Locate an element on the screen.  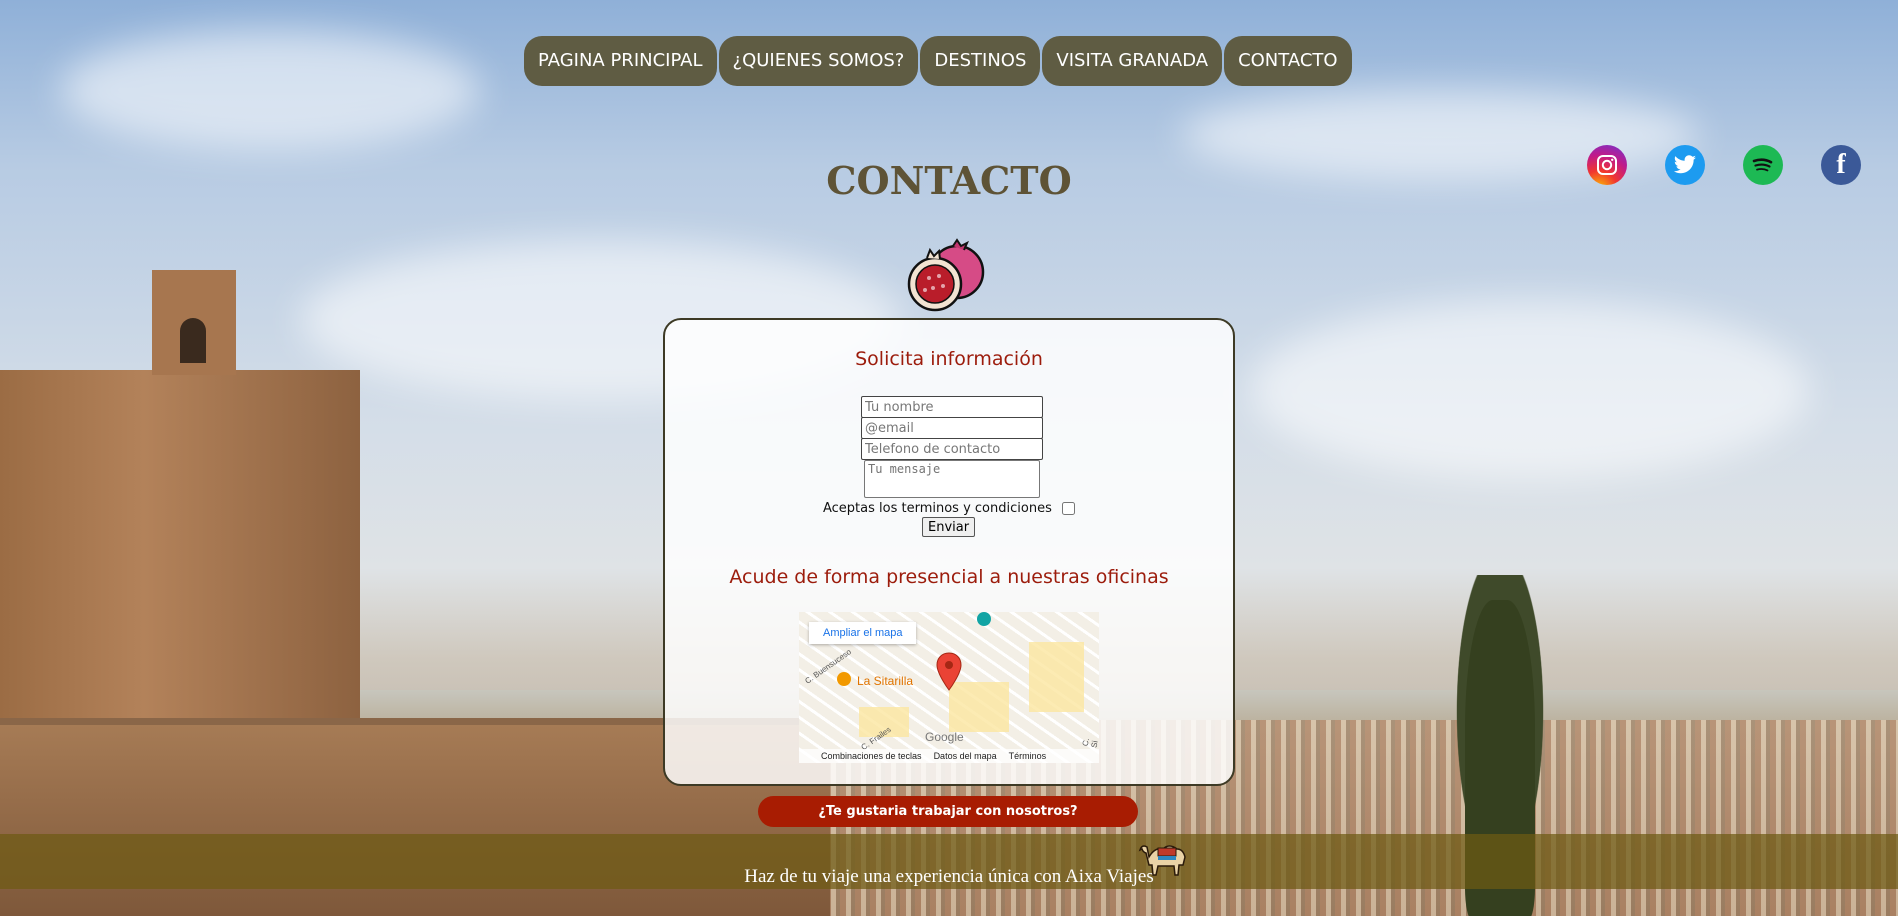
restaurant-icon is located at coordinates (844, 679).